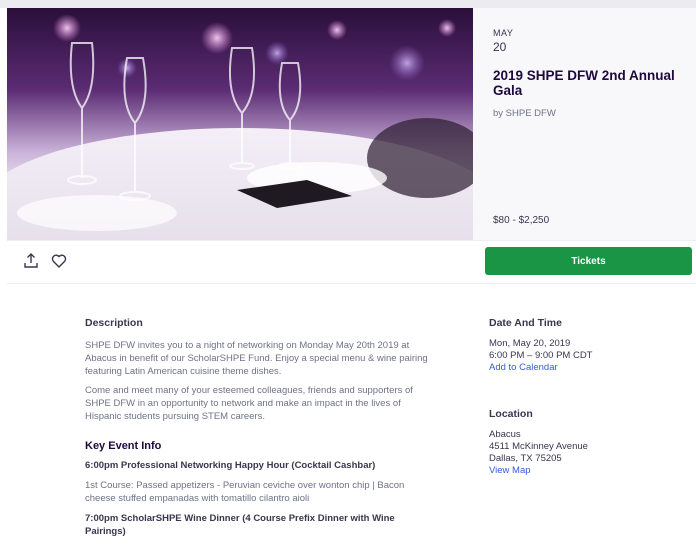 The width and height of the screenshot is (696, 553). I want to click on venue-city: Dallas, TX 75205, so click(525, 458).